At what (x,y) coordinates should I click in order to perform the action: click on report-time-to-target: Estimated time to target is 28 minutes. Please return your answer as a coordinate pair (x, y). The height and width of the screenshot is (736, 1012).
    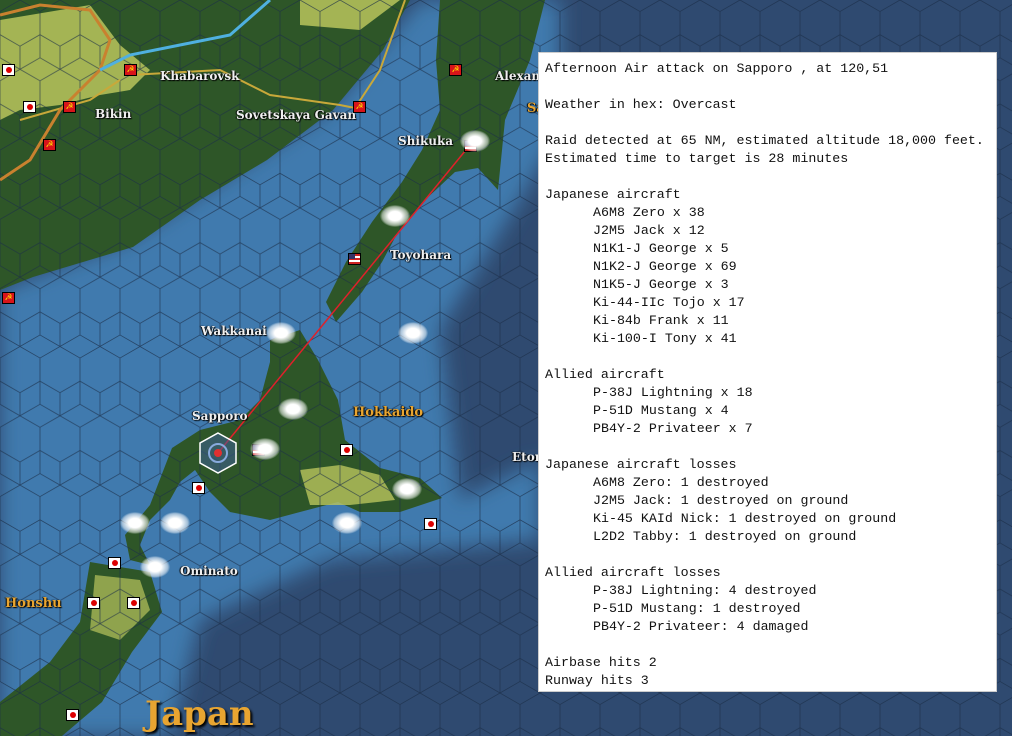
    Looking at the image, I should click on (697, 158).